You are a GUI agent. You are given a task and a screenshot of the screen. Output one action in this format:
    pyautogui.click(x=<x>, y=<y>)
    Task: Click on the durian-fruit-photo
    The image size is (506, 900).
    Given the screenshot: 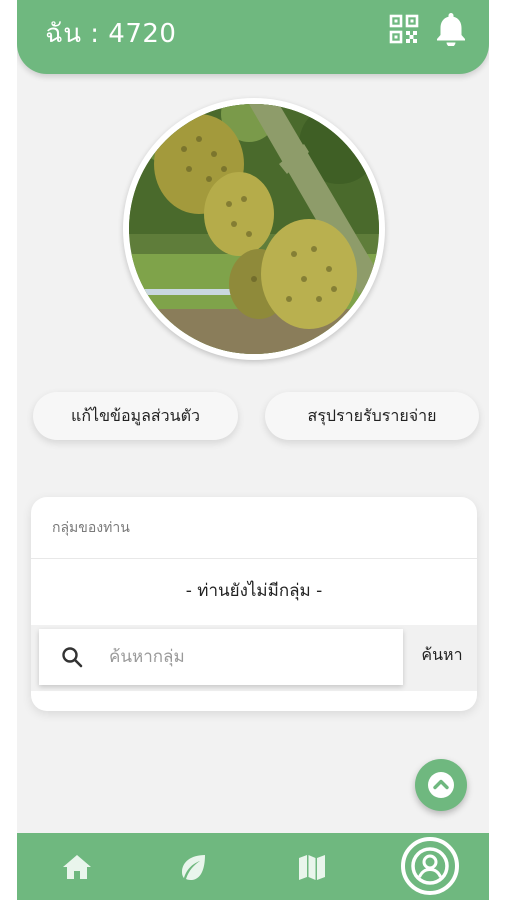 What is the action you would take?
    pyautogui.click(x=254, y=229)
    